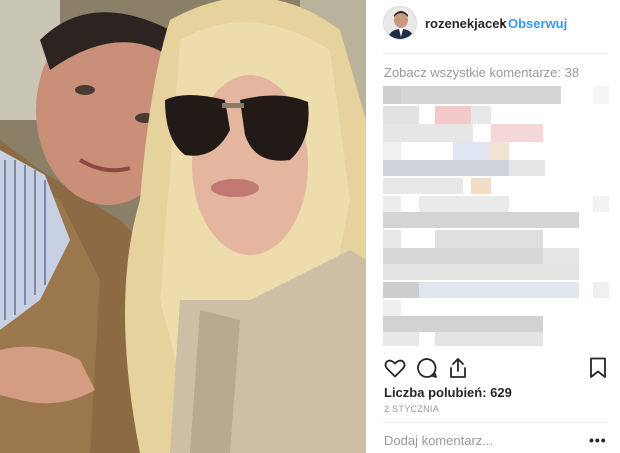 The width and height of the screenshot is (620, 453). I want to click on likes-count: Liczba polubień: 629, so click(448, 392).